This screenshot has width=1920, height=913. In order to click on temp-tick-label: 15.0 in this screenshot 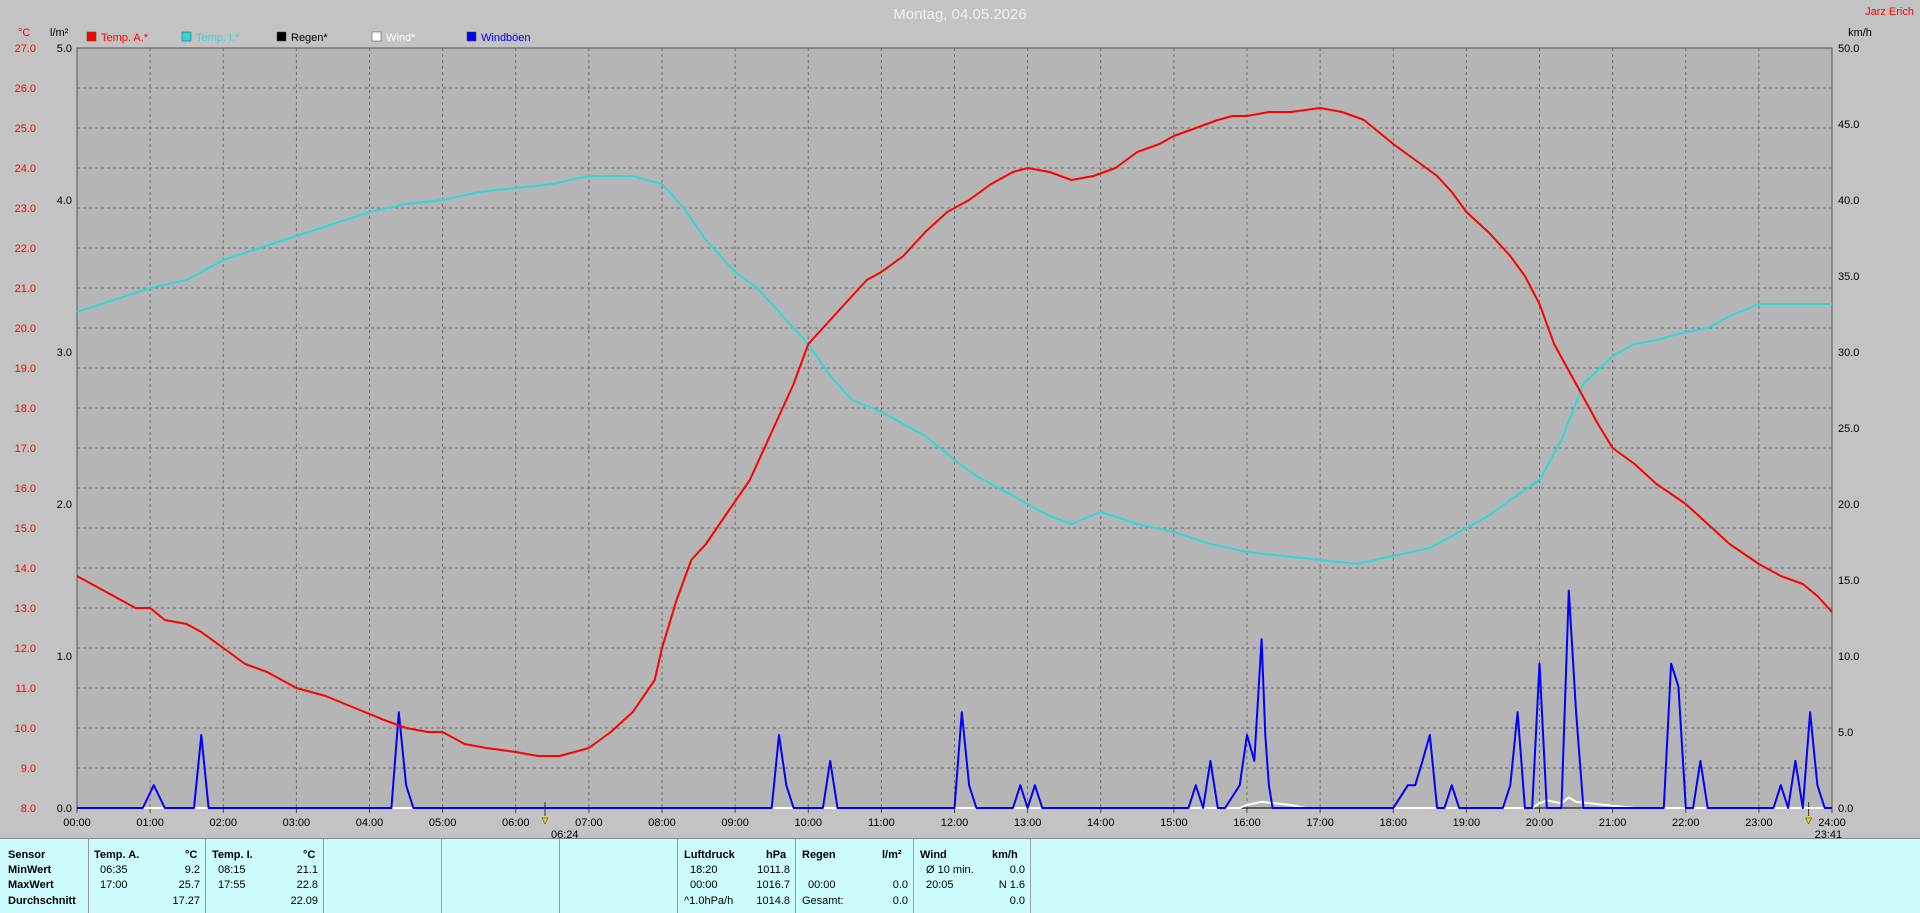, I will do `click(25, 529)`.